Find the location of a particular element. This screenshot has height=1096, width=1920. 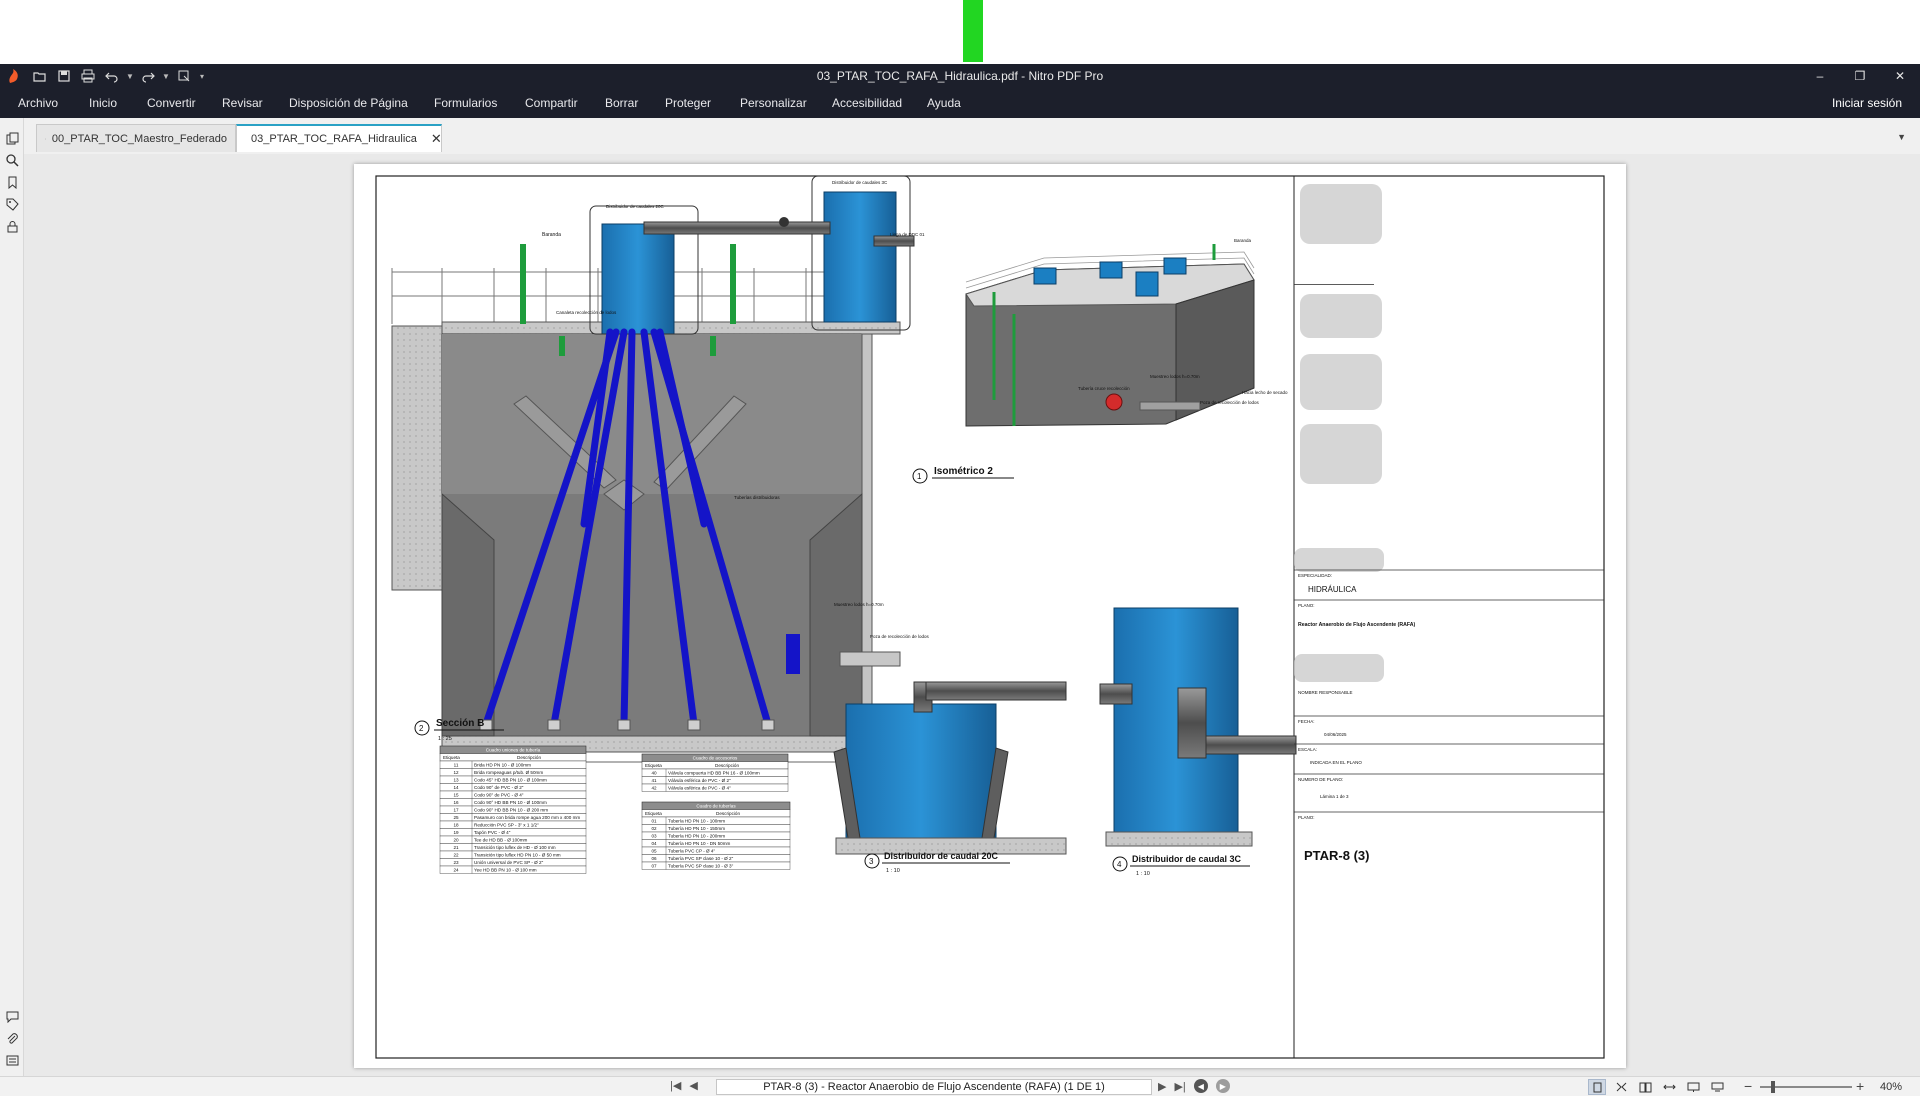

distributor-20c-detail: 3 Distribuidor de caudal 20C 1 : 10 is located at coordinates (950, 777).